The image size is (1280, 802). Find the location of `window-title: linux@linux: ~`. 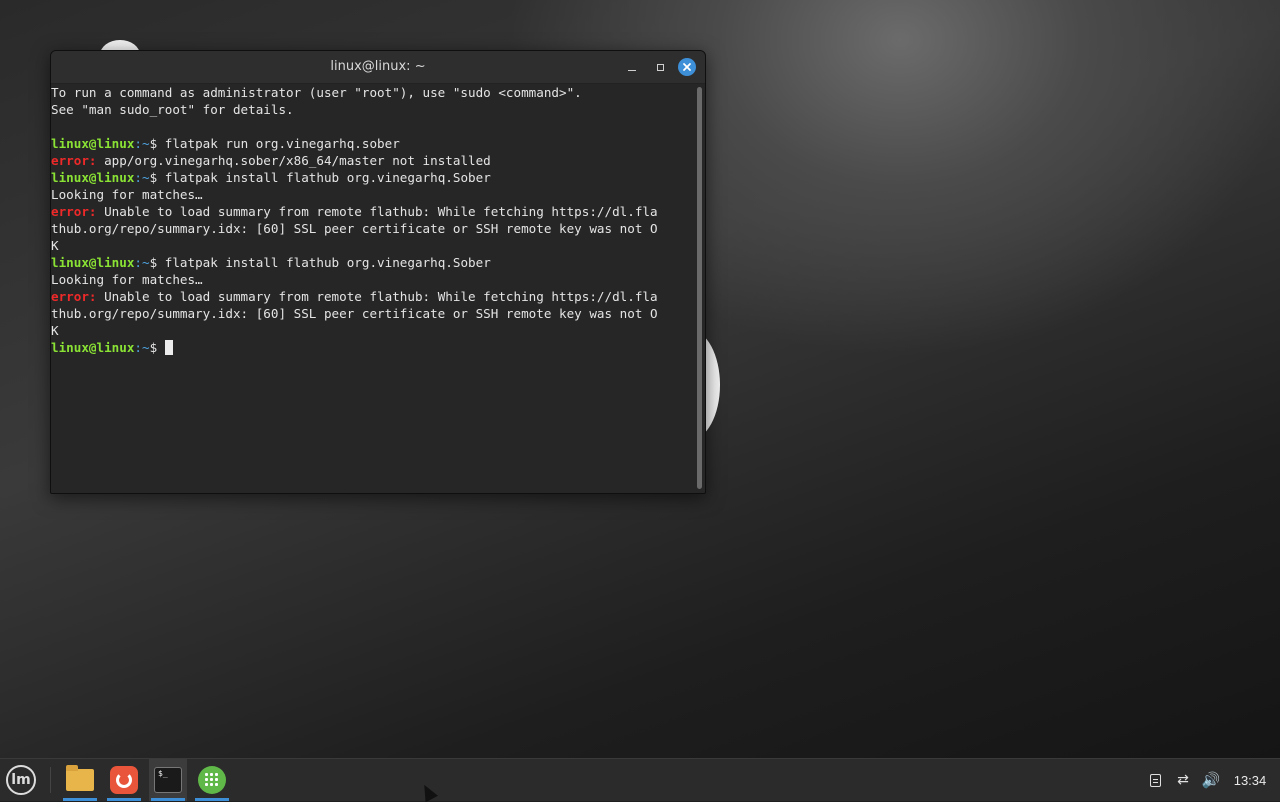

window-title: linux@linux: ~ is located at coordinates (378, 66).